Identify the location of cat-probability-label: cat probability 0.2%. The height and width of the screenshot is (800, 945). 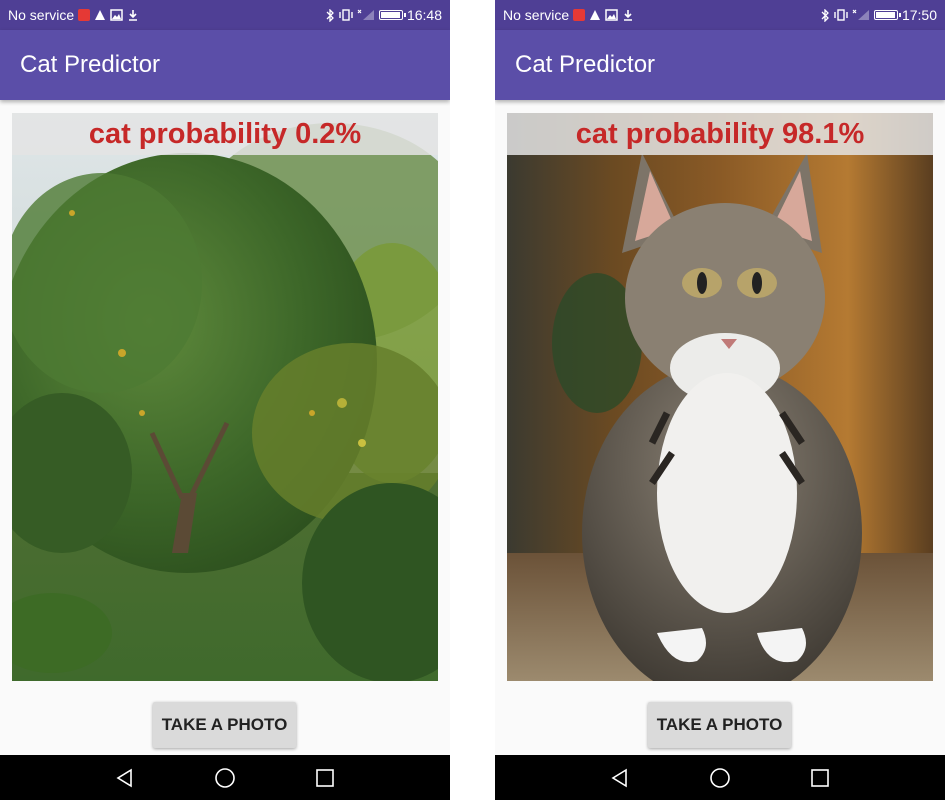
(225, 133).